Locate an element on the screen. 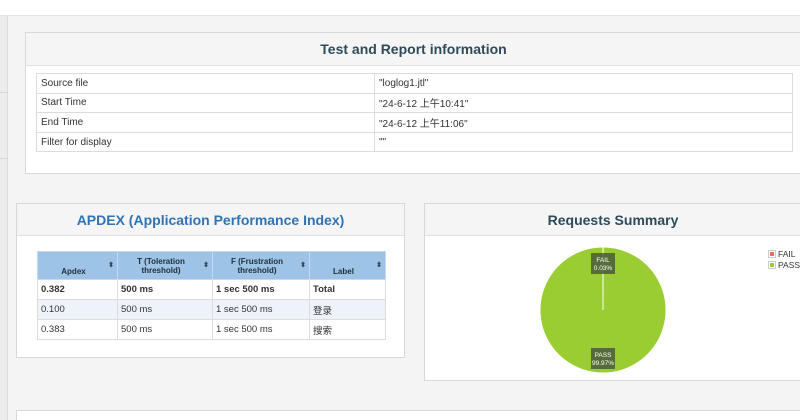 The image size is (800, 420). table-row: 0.382 500 ms 1 sec 500 ms Total is located at coordinates (211, 289).